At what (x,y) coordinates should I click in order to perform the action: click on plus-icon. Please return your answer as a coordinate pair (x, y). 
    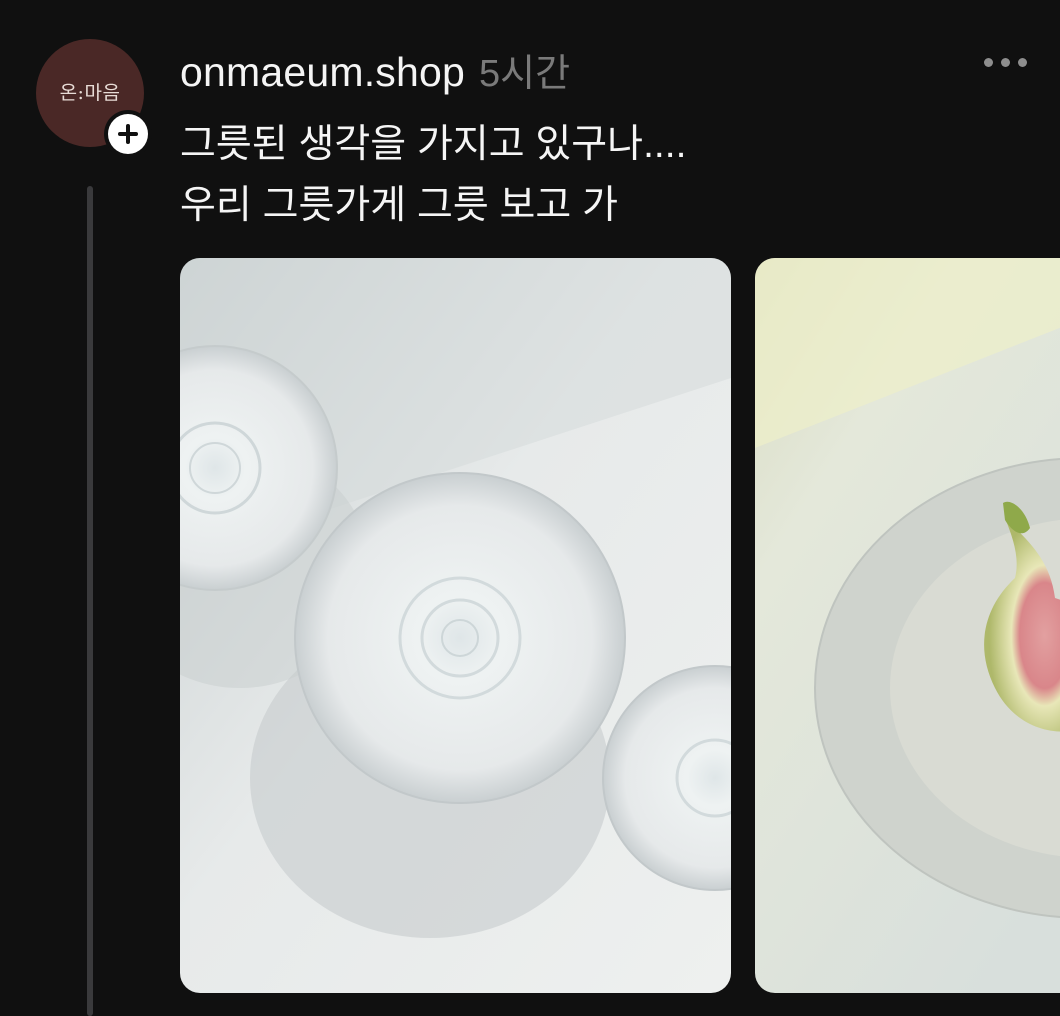
    Looking at the image, I should click on (128, 134).